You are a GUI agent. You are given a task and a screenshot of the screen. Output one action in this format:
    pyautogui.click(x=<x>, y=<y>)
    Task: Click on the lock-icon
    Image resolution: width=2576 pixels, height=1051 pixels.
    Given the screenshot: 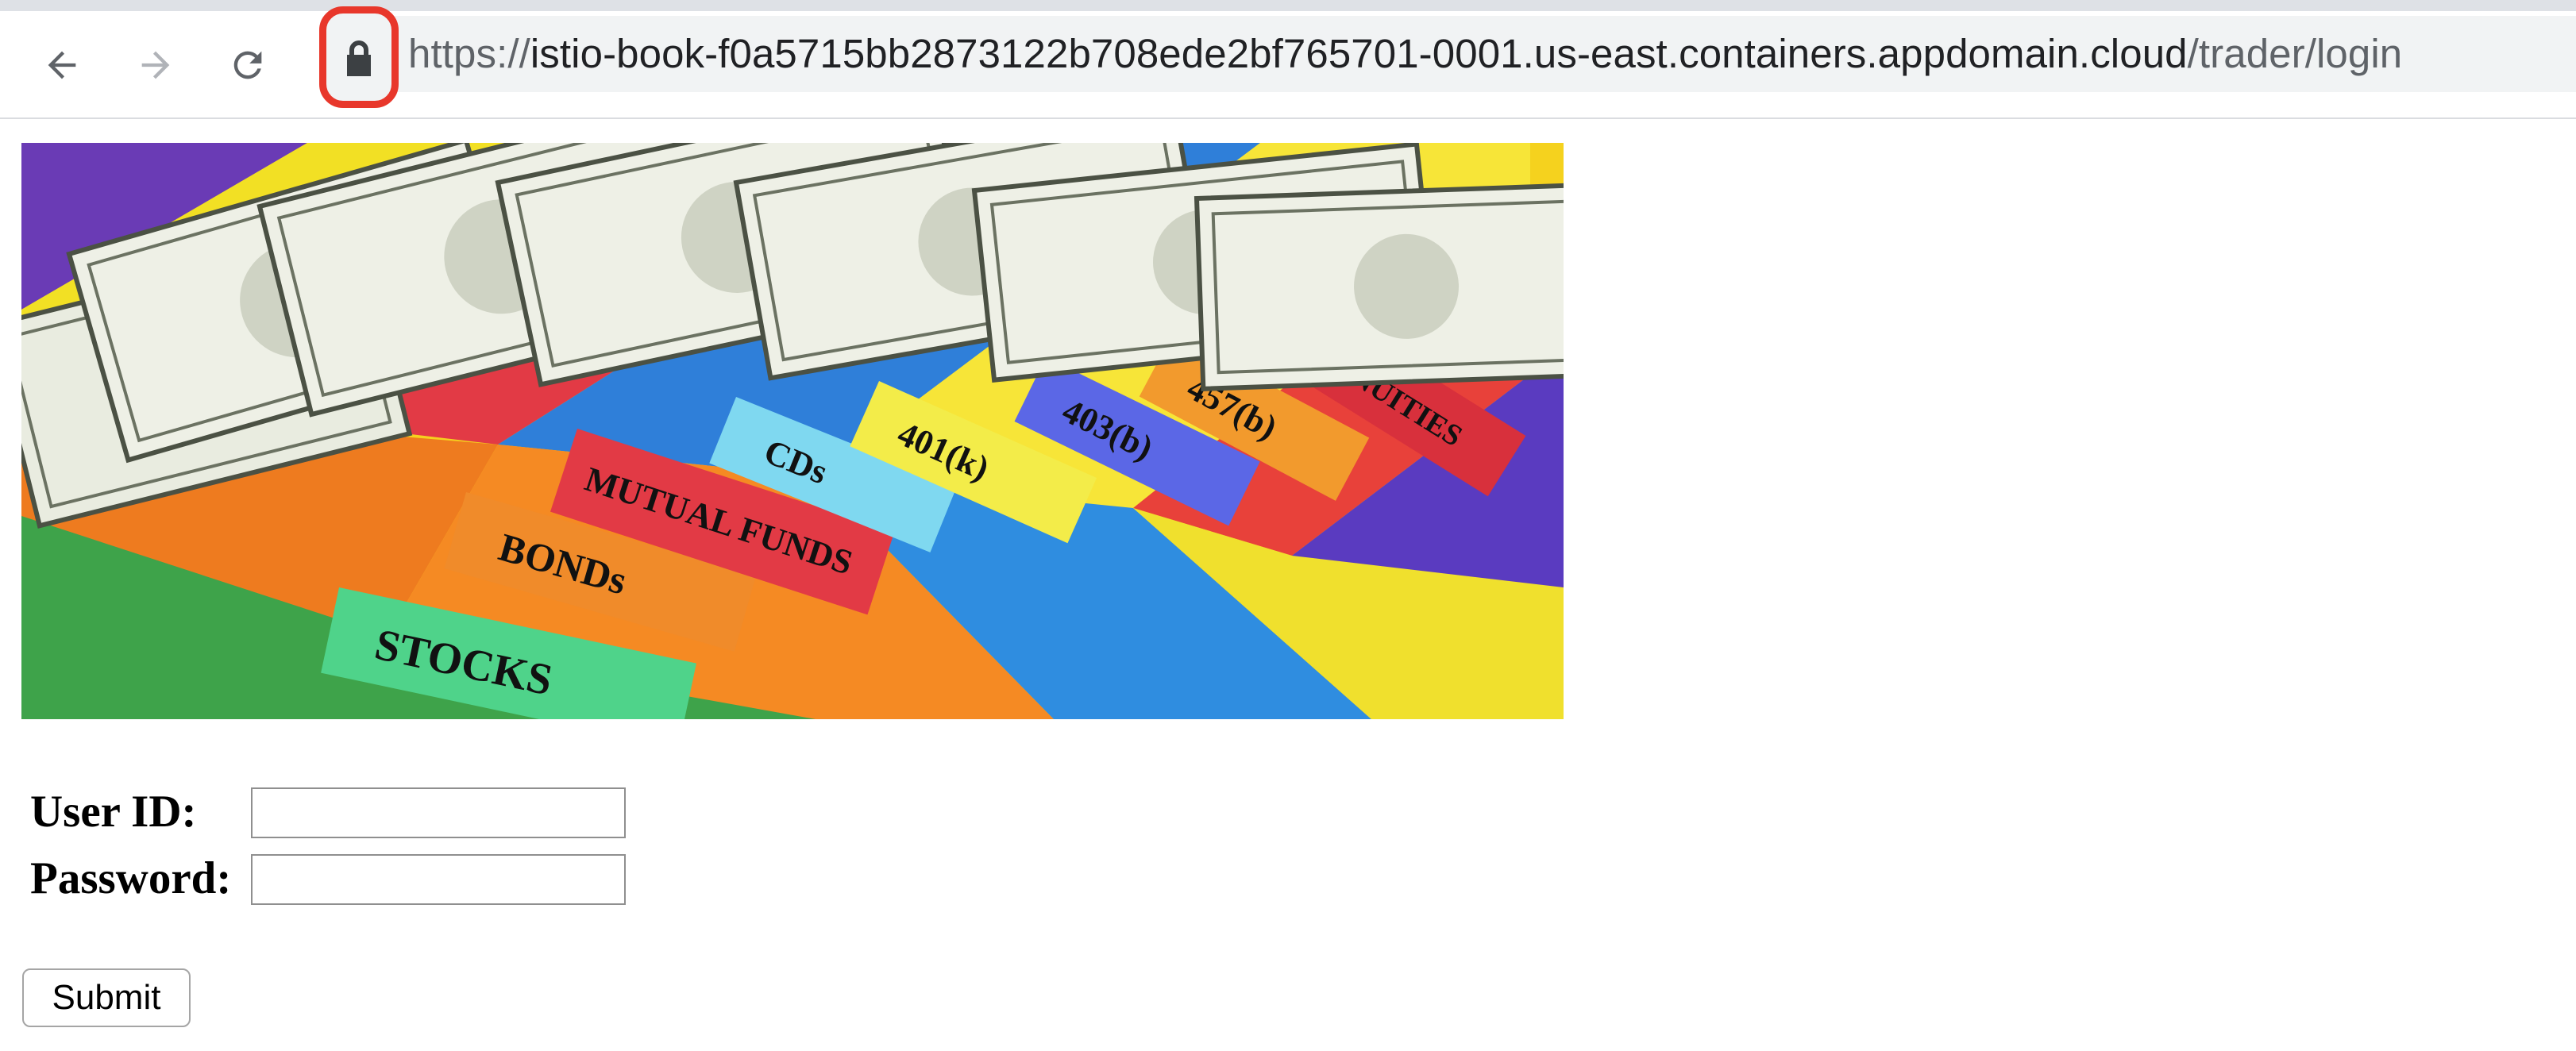 What is the action you would take?
    pyautogui.click(x=359, y=58)
    